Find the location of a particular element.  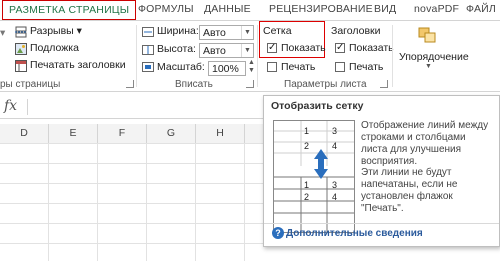

scale-spinner: ▲ ▼ is located at coordinates (251, 67).